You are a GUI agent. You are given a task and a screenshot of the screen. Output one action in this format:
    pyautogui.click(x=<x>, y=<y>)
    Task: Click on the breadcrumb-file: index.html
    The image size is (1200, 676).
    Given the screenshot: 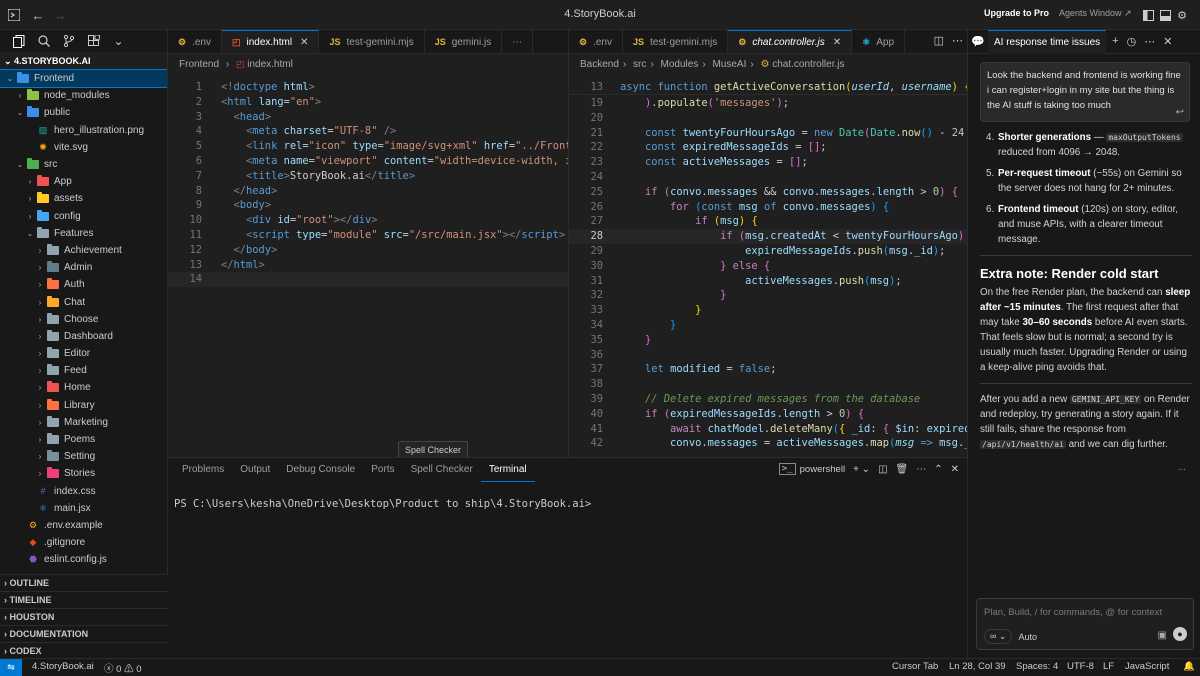 What is the action you would take?
    pyautogui.click(x=270, y=64)
    